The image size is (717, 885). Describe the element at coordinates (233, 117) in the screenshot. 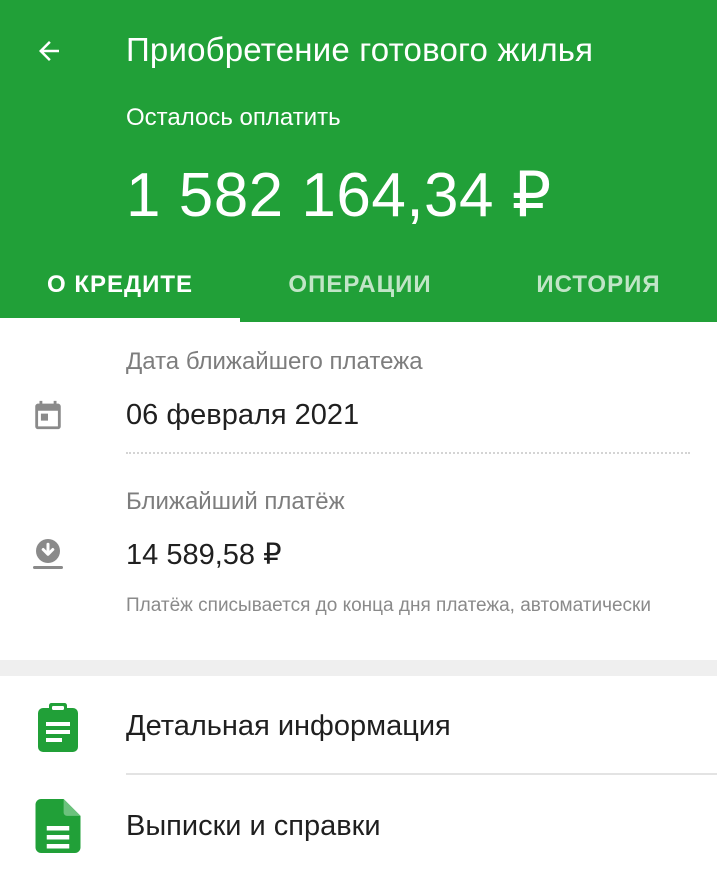

I see `remaining-label: Осталось оплатить` at that location.